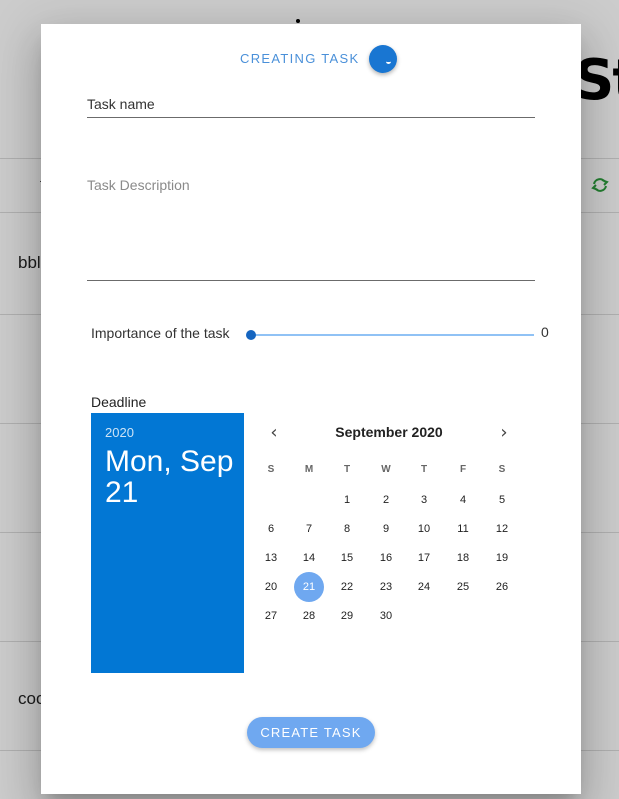  What do you see at coordinates (119, 432) in the screenshot?
I see `calendar-year: 2020` at bounding box center [119, 432].